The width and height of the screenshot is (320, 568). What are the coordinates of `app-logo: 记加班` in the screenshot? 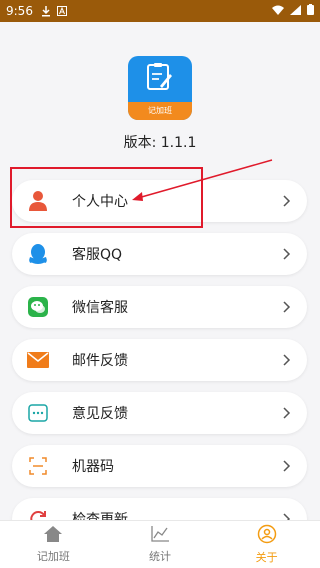 It's located at (160, 88).